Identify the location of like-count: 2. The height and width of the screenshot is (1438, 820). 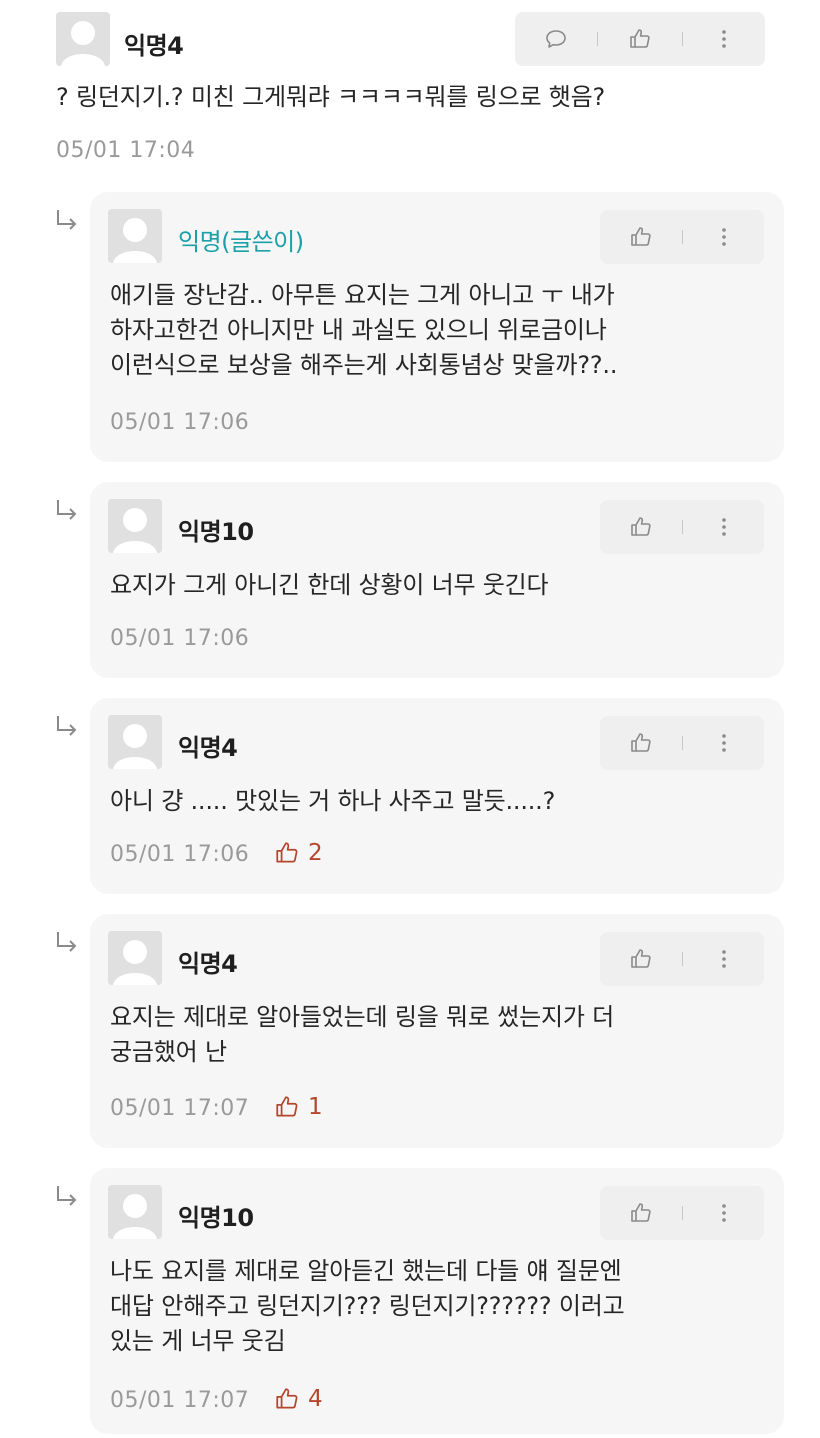
(298, 853).